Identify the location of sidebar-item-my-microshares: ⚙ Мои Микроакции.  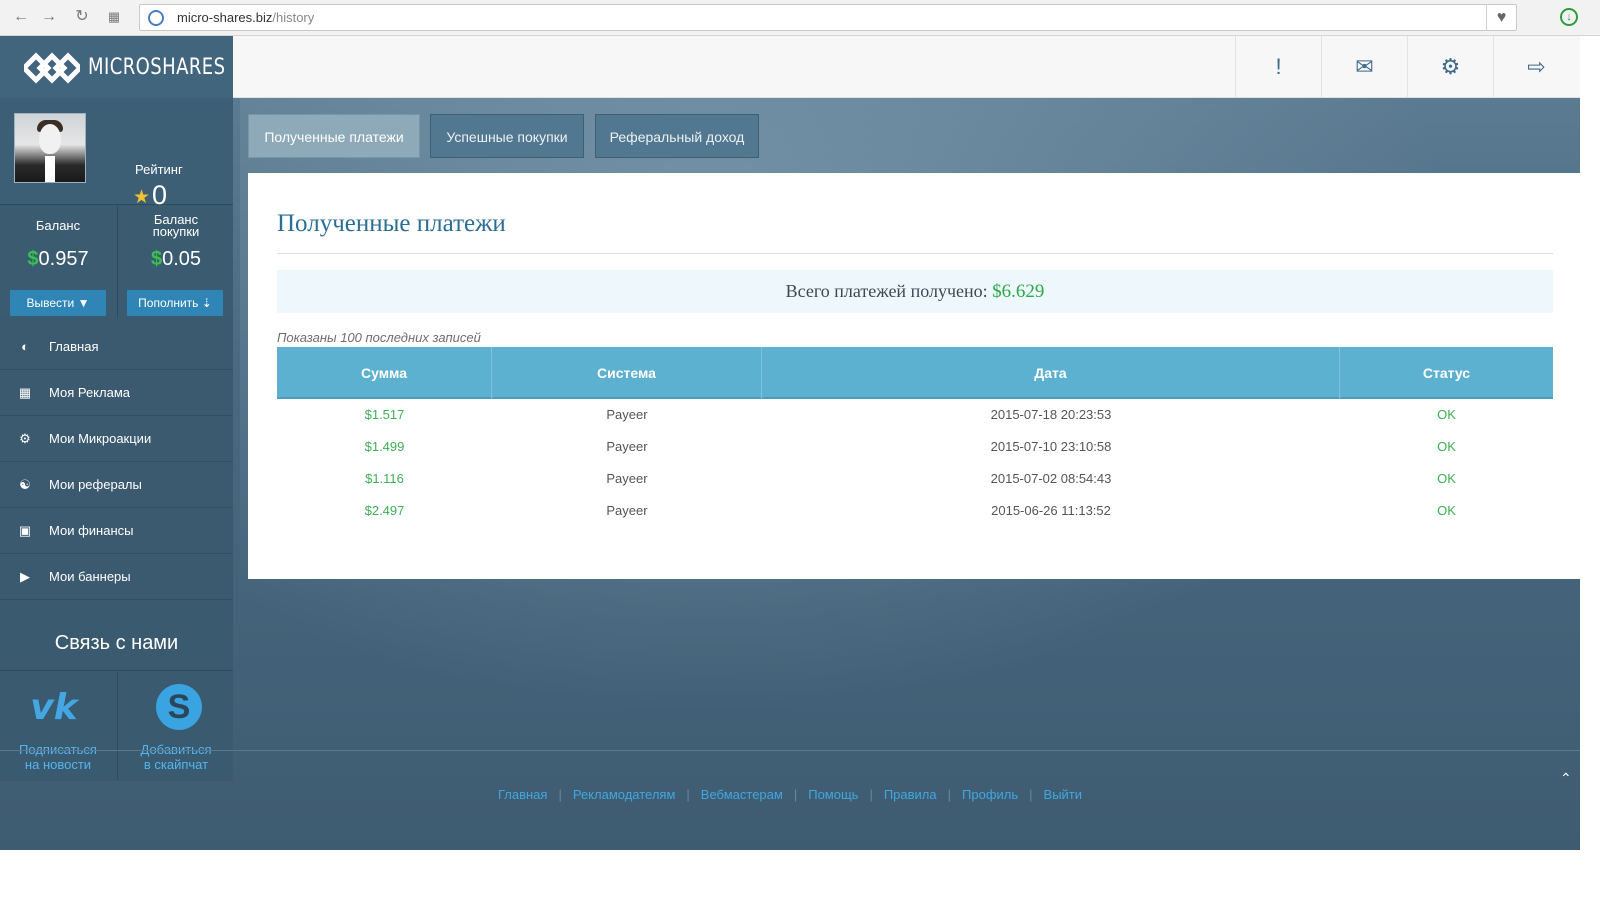
(116, 439).